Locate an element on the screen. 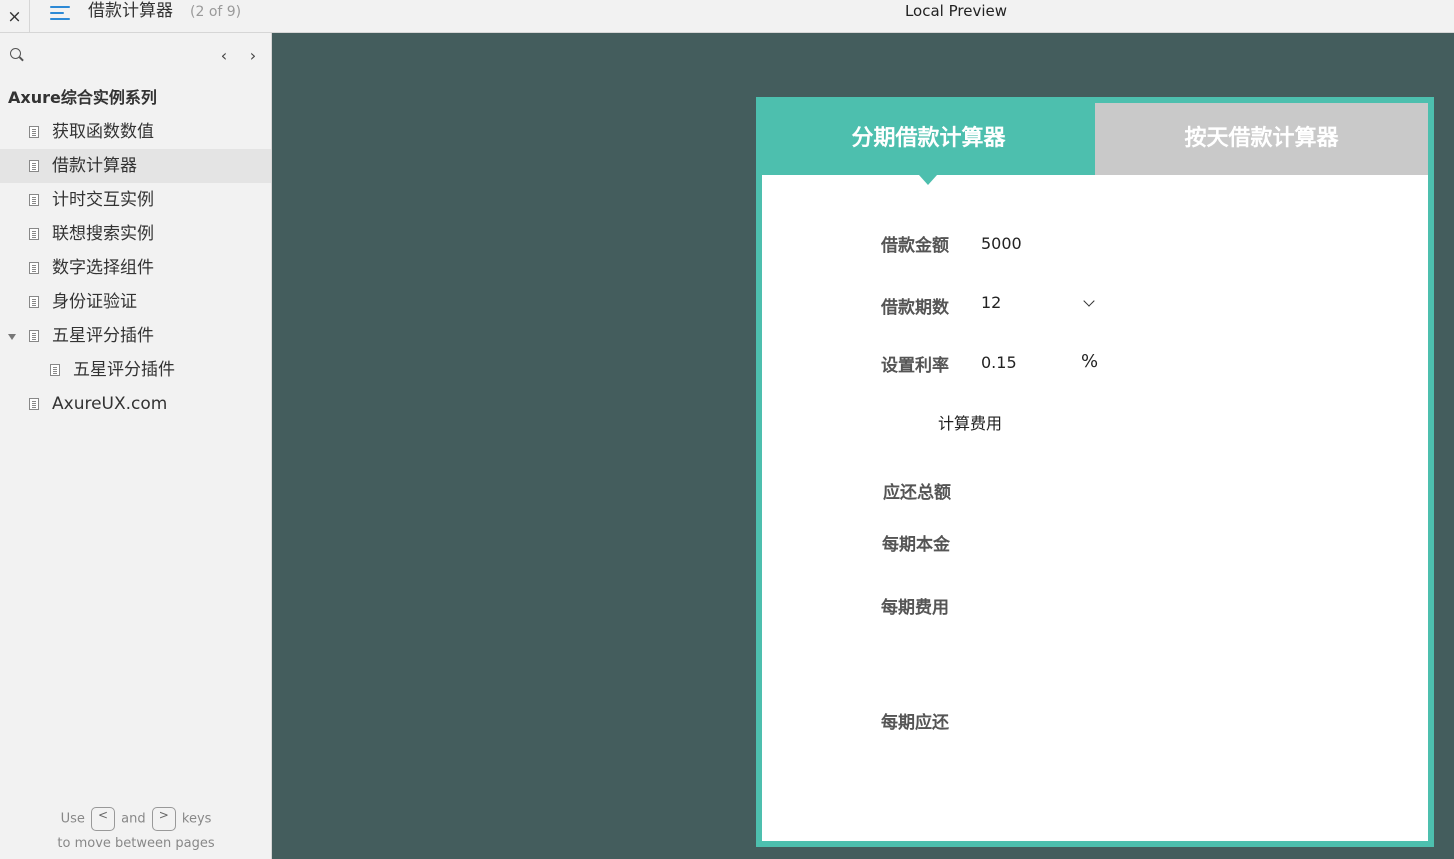 This screenshot has height=859, width=1454. tree-item-selected: 借款计算器 is located at coordinates (135, 166).